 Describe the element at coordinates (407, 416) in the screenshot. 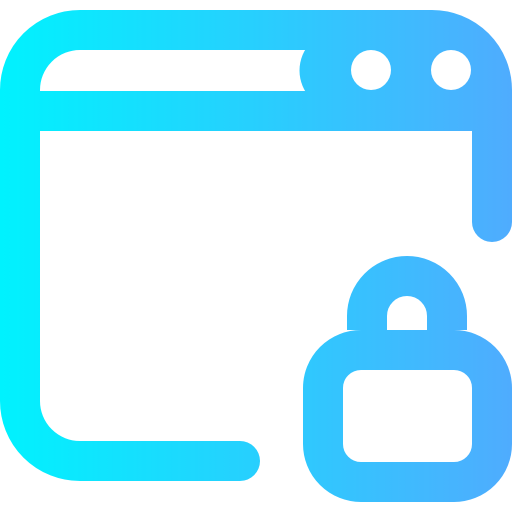

I see `padlock-body` at that location.